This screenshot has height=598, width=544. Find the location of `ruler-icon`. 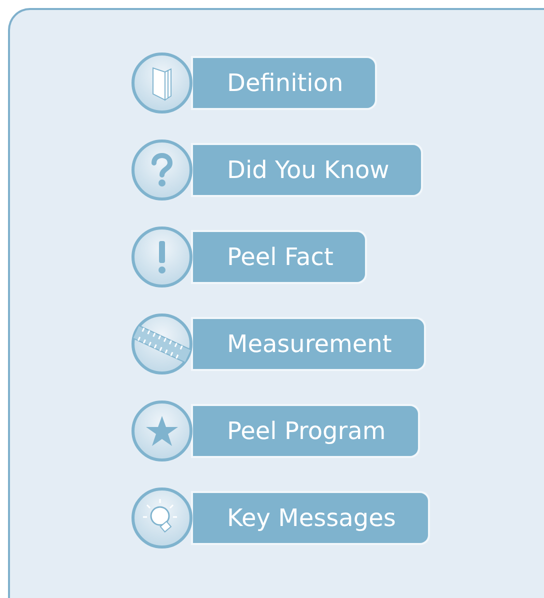

ruler-icon is located at coordinates (162, 344).